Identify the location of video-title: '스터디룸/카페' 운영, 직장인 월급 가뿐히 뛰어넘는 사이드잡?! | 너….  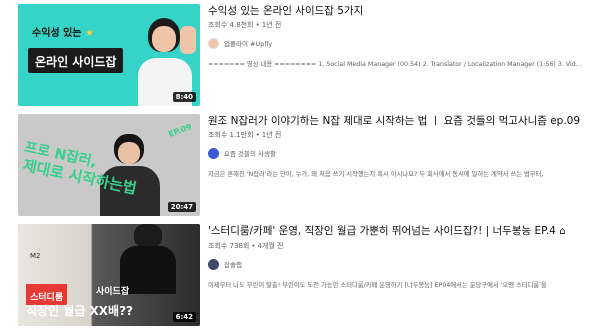
(396, 231).